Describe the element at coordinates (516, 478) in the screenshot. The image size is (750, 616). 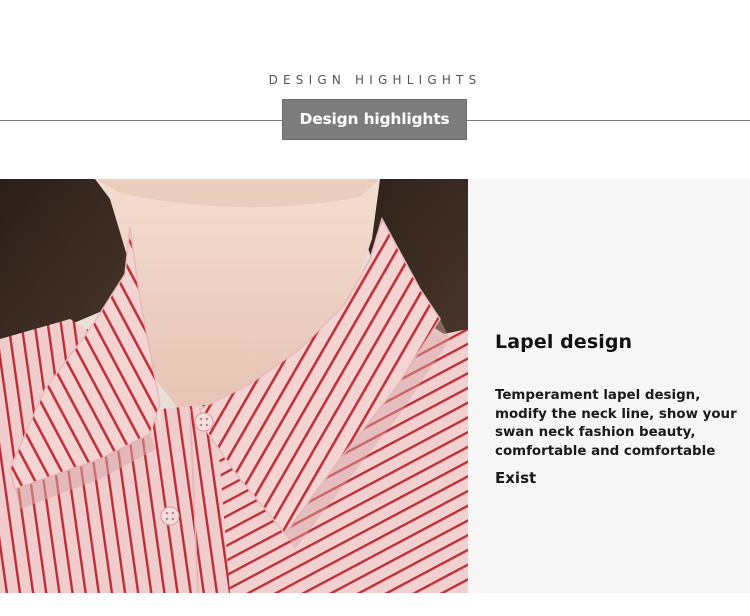
I see `feature-extra: Exist` at that location.